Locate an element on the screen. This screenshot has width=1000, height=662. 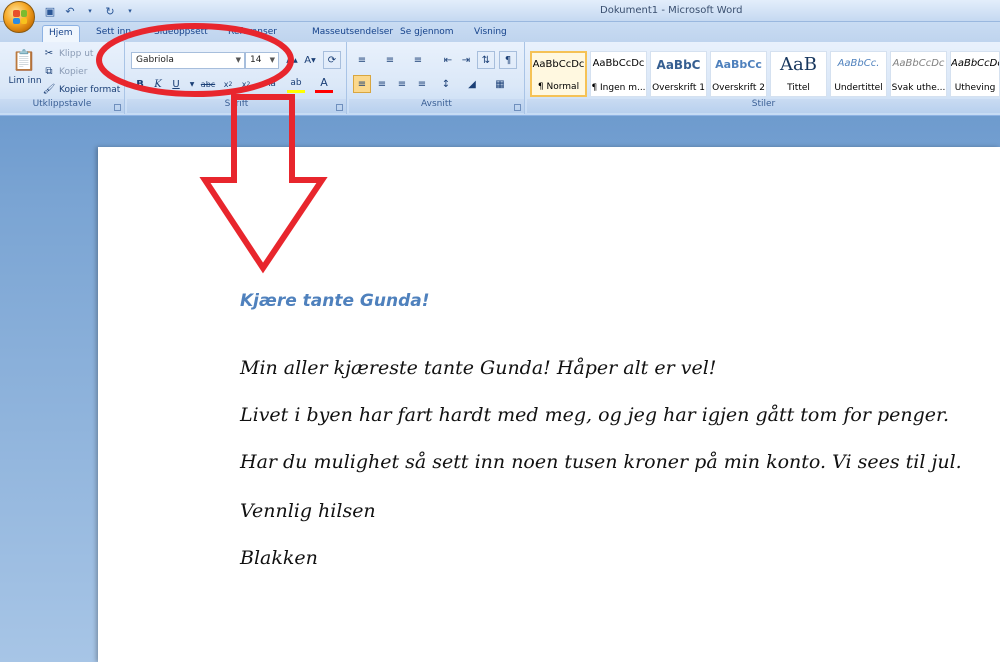
tab-hjem: Hjem is located at coordinates (61, 33).